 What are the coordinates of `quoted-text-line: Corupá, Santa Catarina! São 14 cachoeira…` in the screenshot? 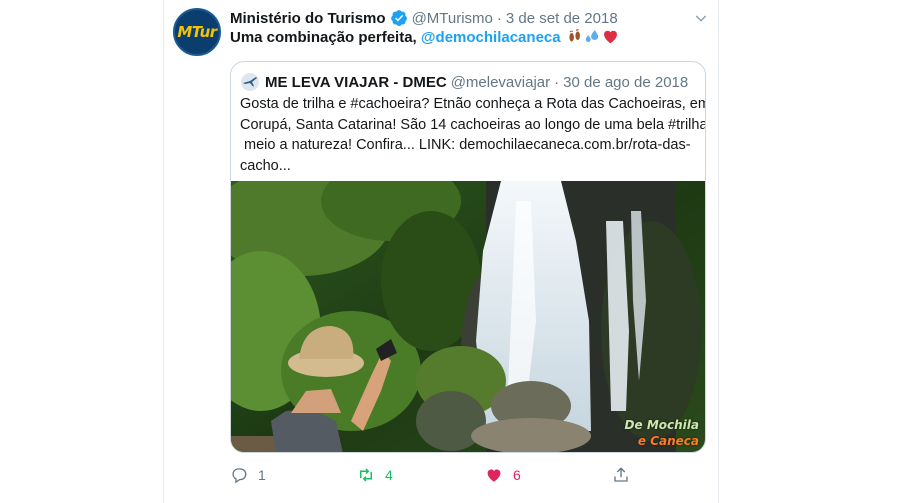 It's located at (473, 124).